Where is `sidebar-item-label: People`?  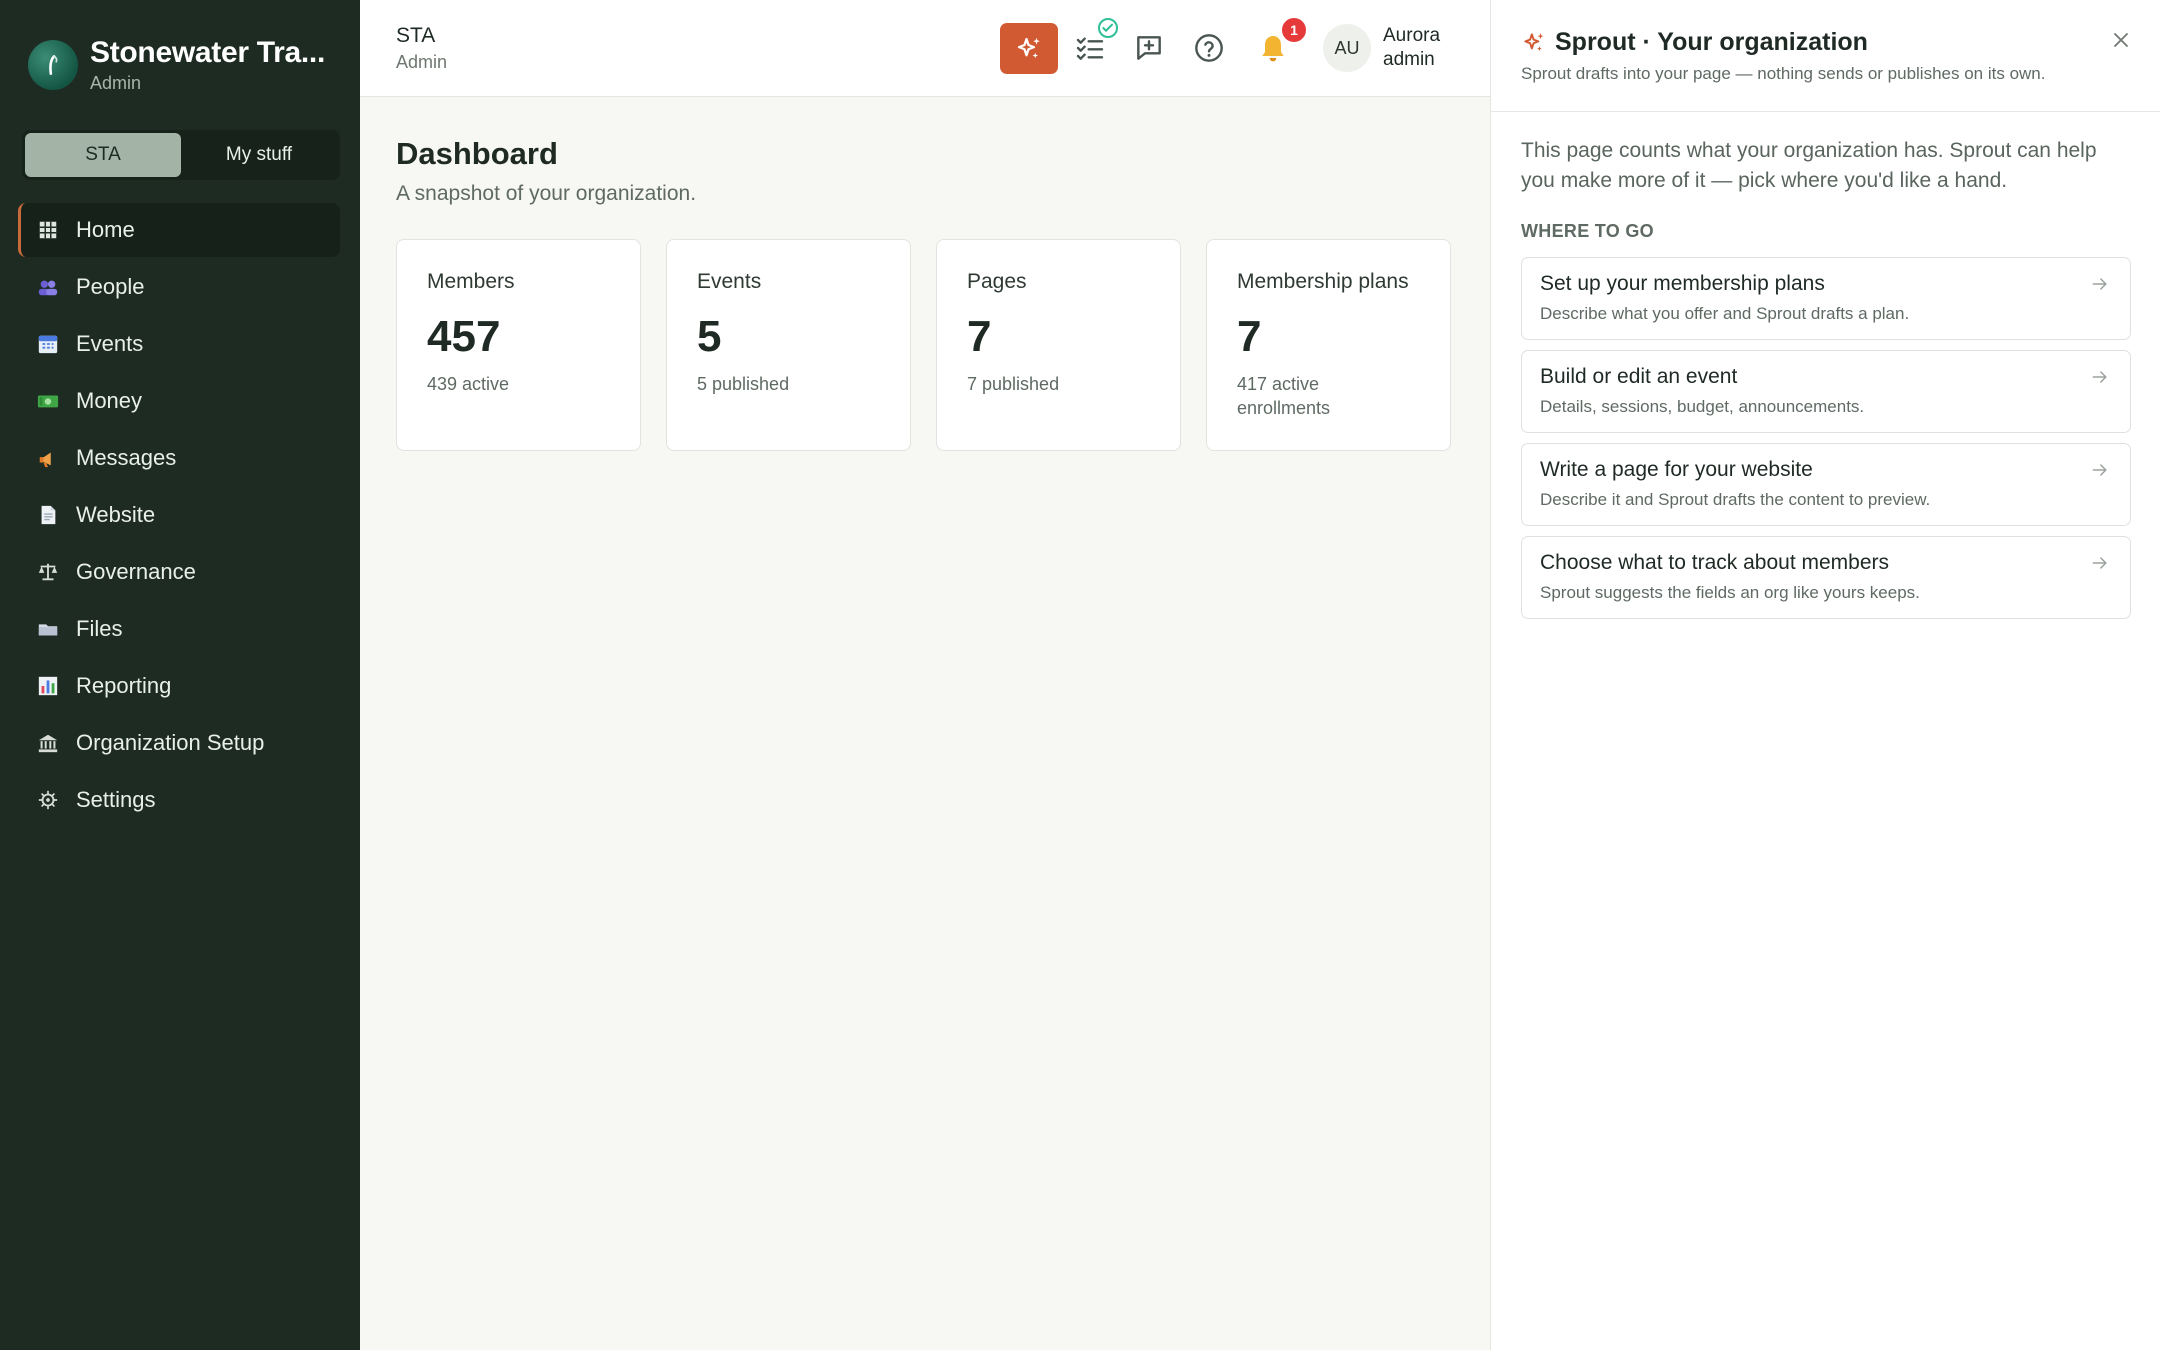
sidebar-item-label: People is located at coordinates (110, 286).